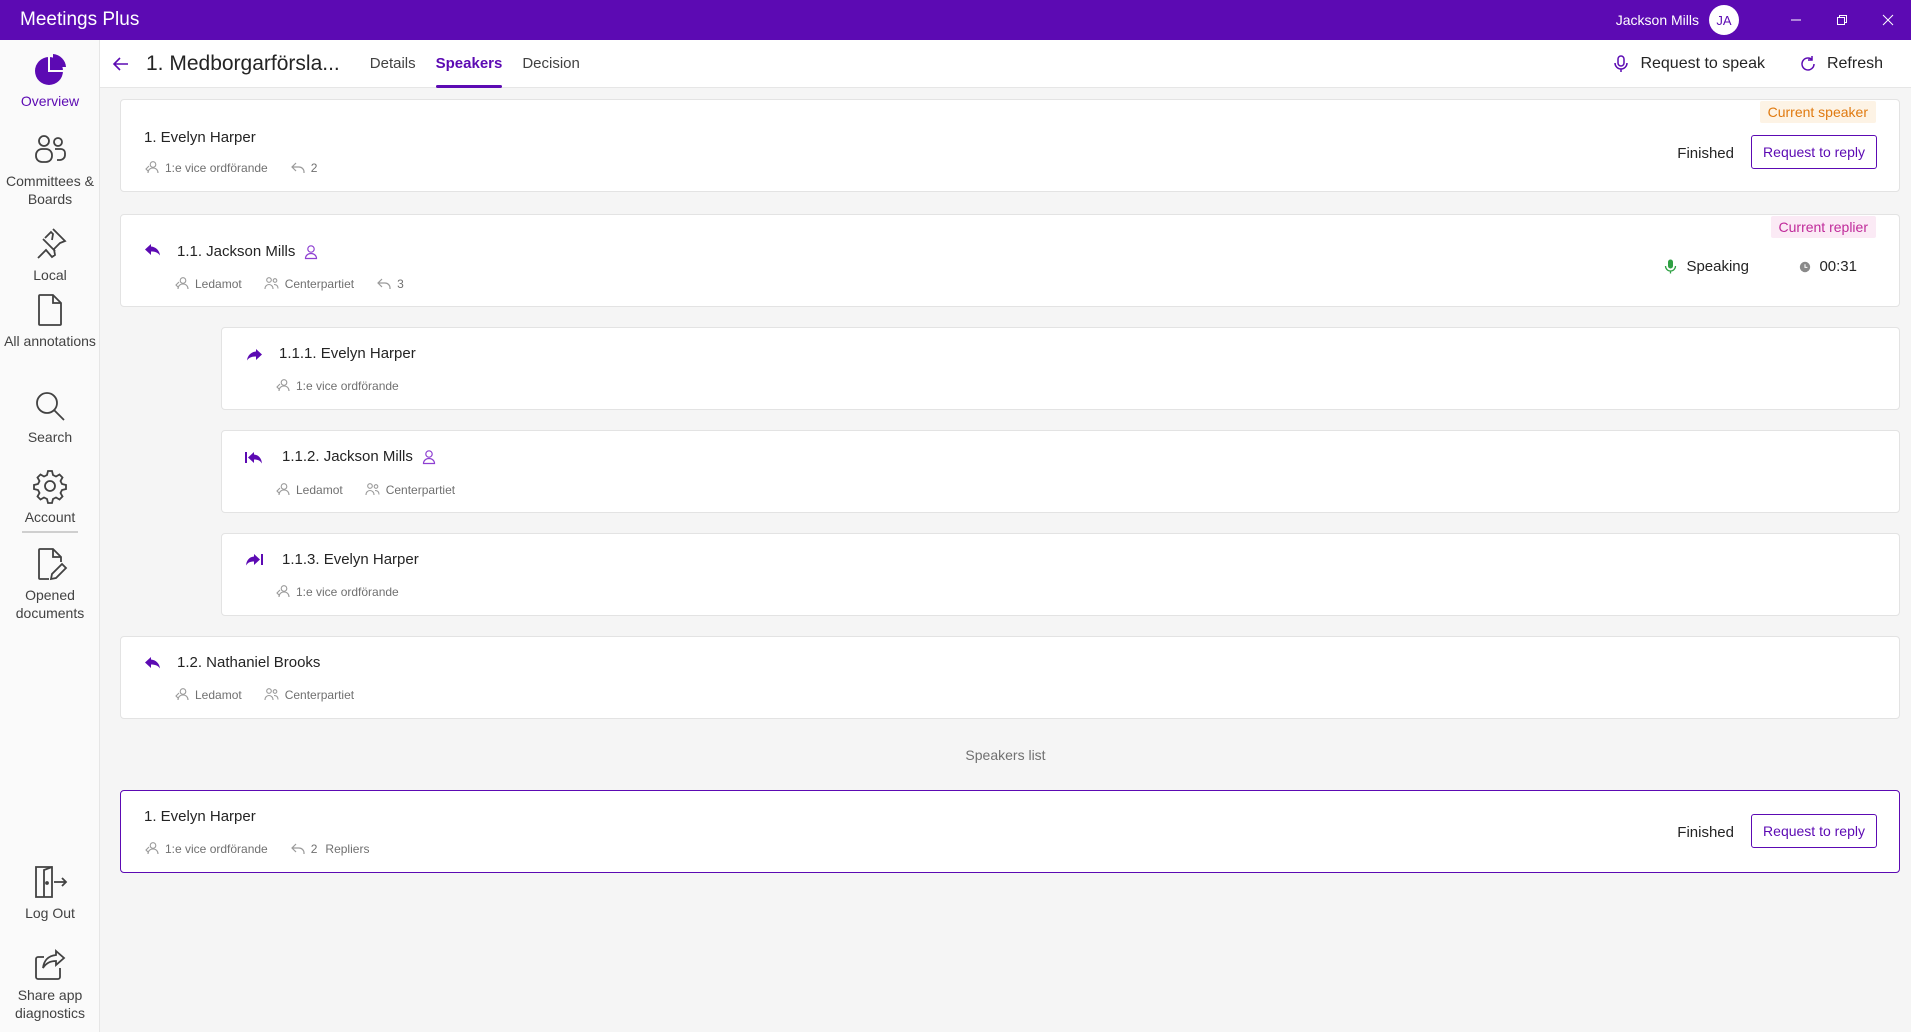  I want to click on arrow-left-icon, so click(120, 63).